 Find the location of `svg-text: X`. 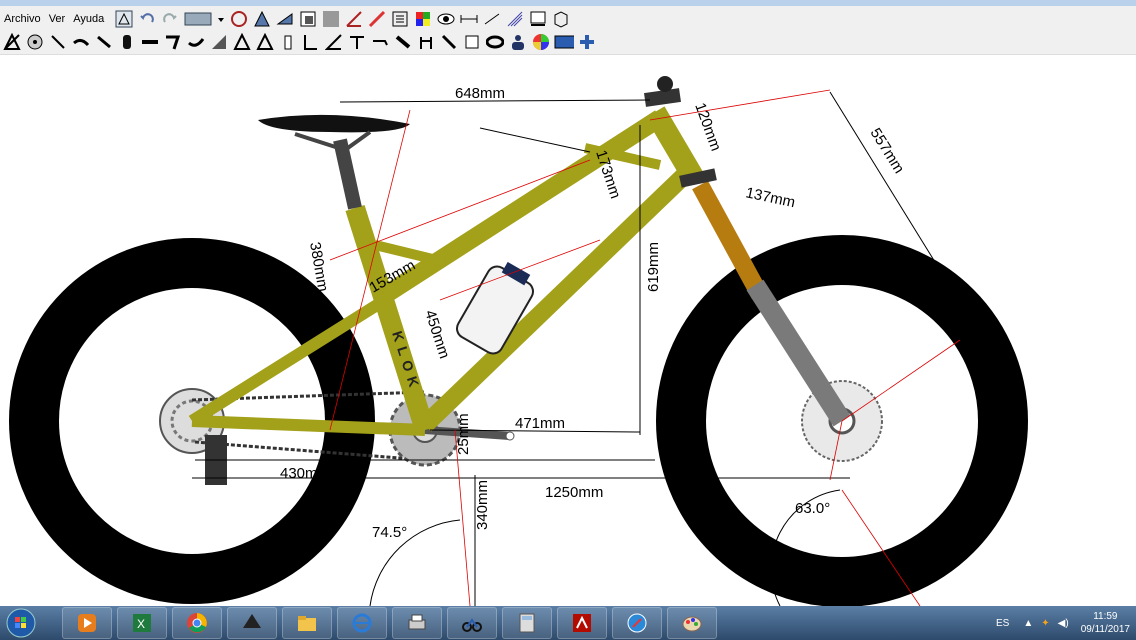

svg-text: X is located at coordinates (141, 624).